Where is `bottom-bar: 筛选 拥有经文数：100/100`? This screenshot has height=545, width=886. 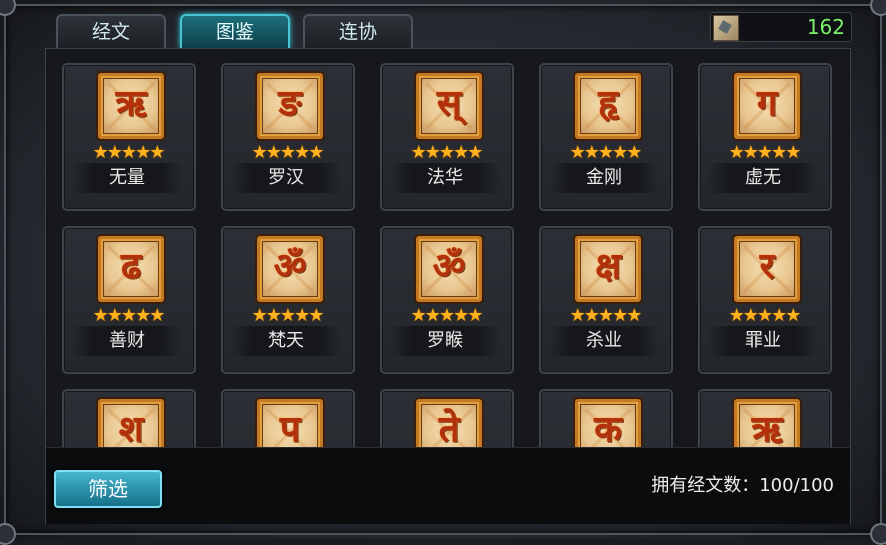 bottom-bar: 筛选 拥有经文数：100/100 is located at coordinates (448, 485).